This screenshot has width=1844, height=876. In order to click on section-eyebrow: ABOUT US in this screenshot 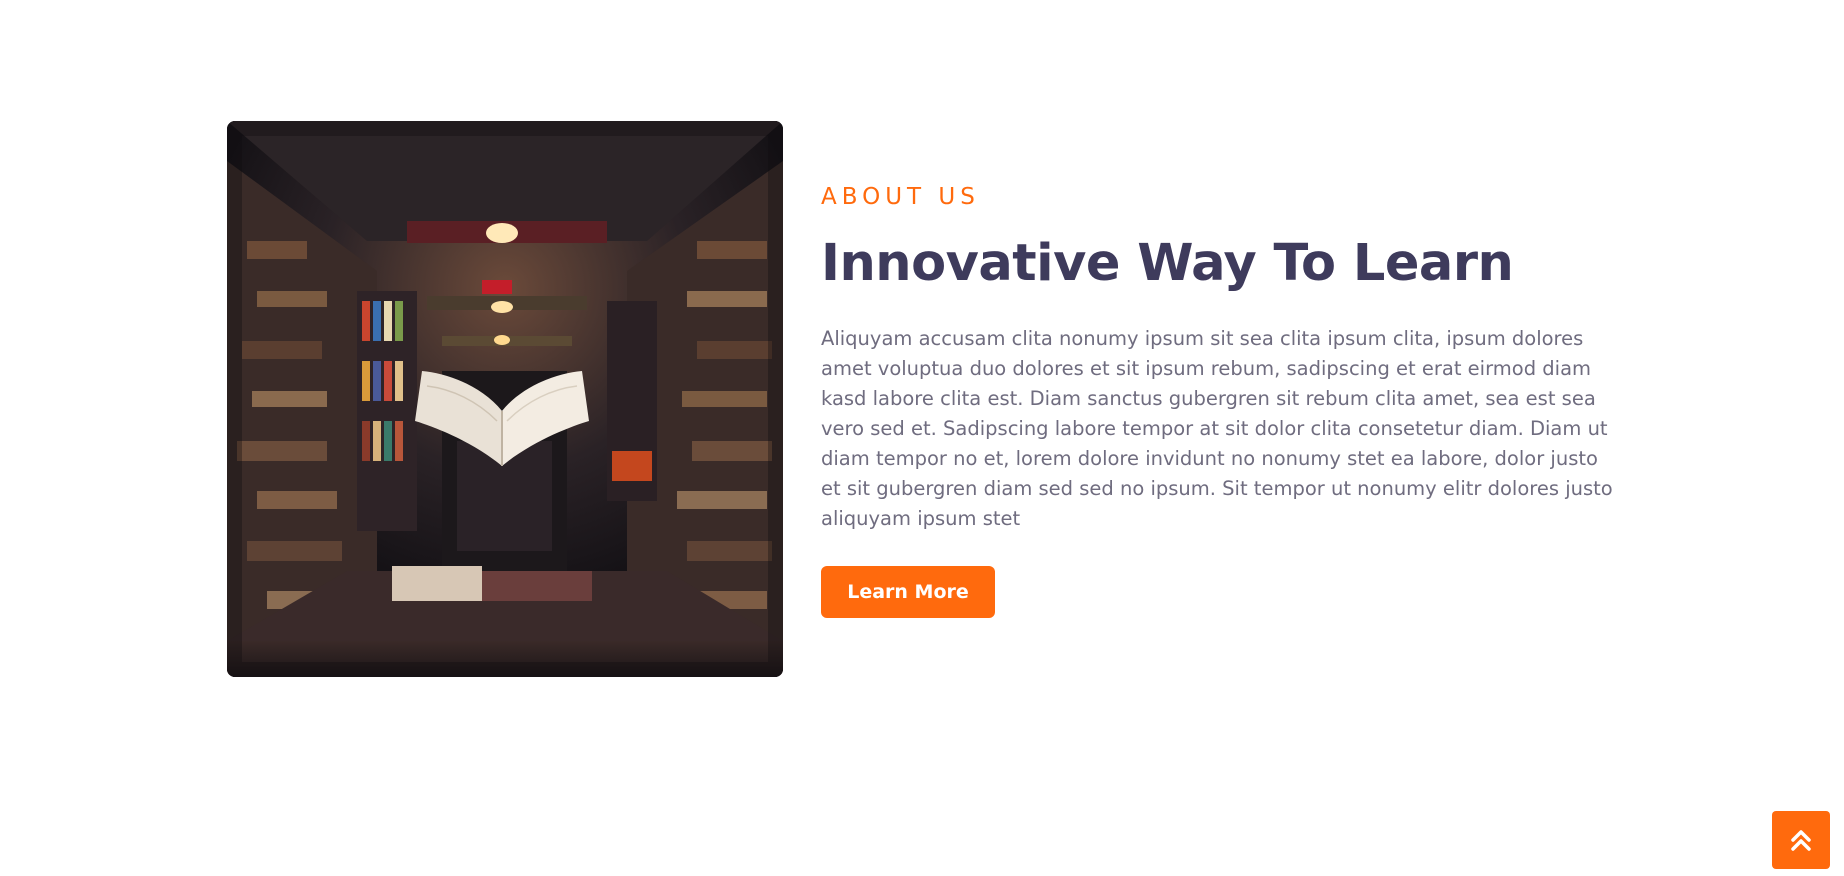, I will do `click(900, 197)`.